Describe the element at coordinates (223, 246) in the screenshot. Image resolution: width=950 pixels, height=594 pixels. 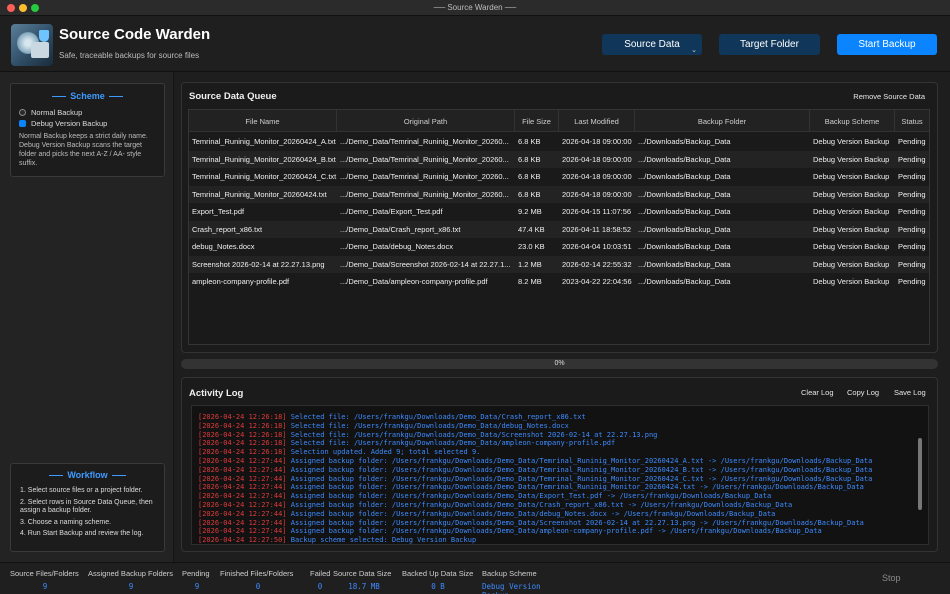
I see `file-name-cell: debug_Notes.docx` at that location.